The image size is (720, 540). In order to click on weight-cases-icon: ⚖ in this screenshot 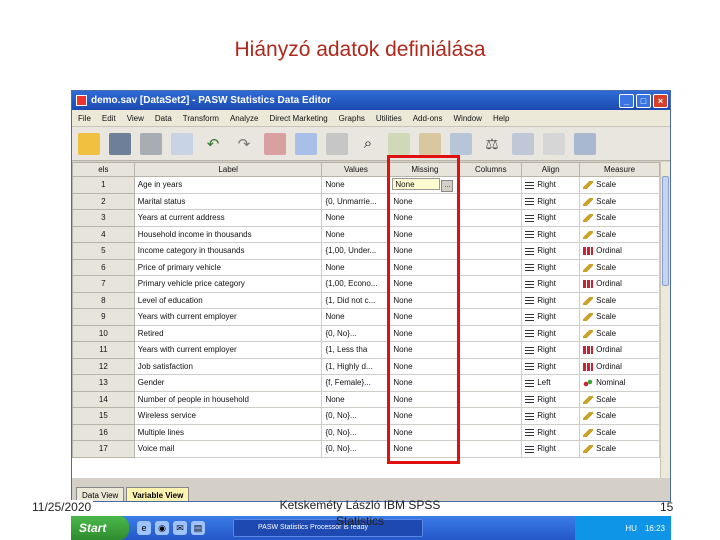, I will do `click(492, 144)`.